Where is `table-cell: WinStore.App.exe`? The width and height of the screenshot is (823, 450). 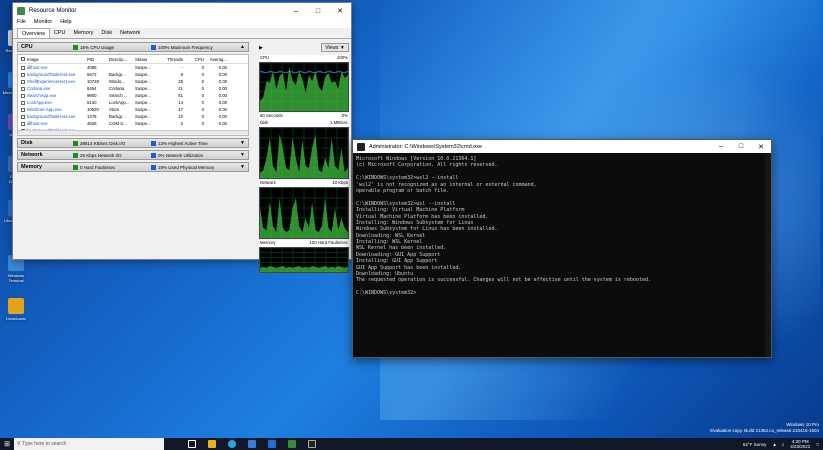
table-cell: WinStore.App.exe is located at coordinates (44, 109).